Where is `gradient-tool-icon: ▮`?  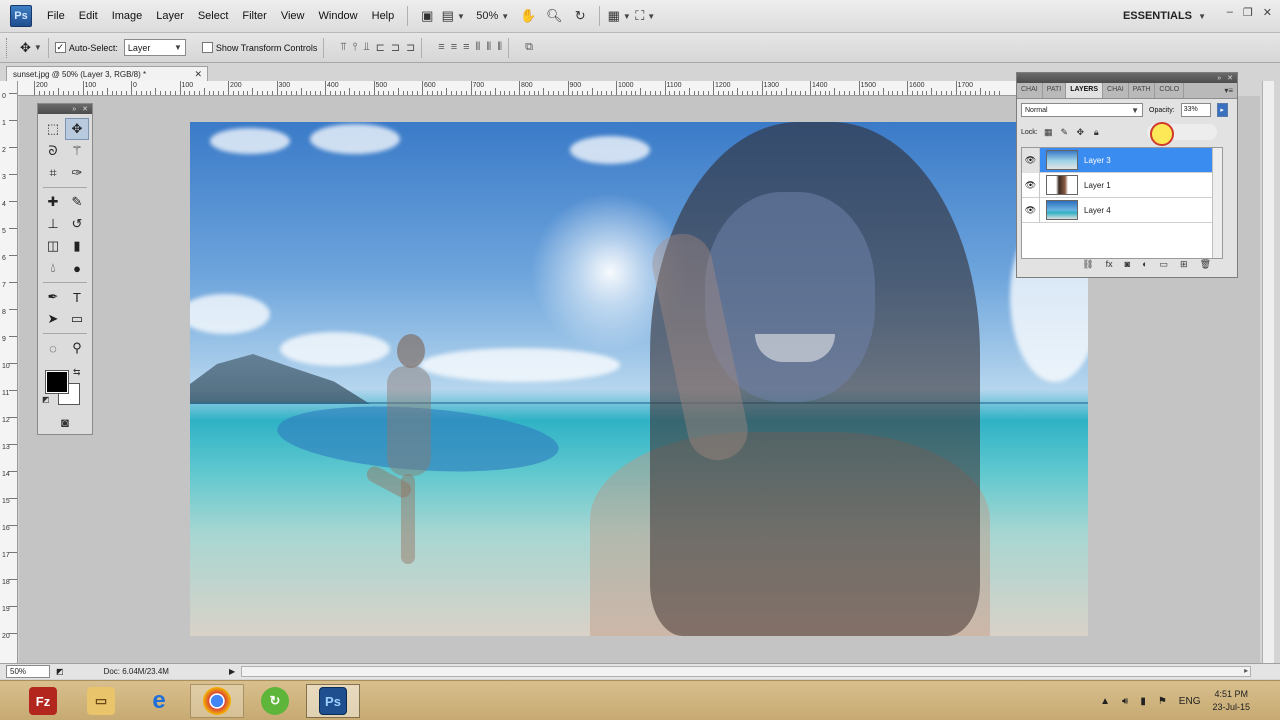
gradient-tool-icon: ▮ is located at coordinates (77, 246).